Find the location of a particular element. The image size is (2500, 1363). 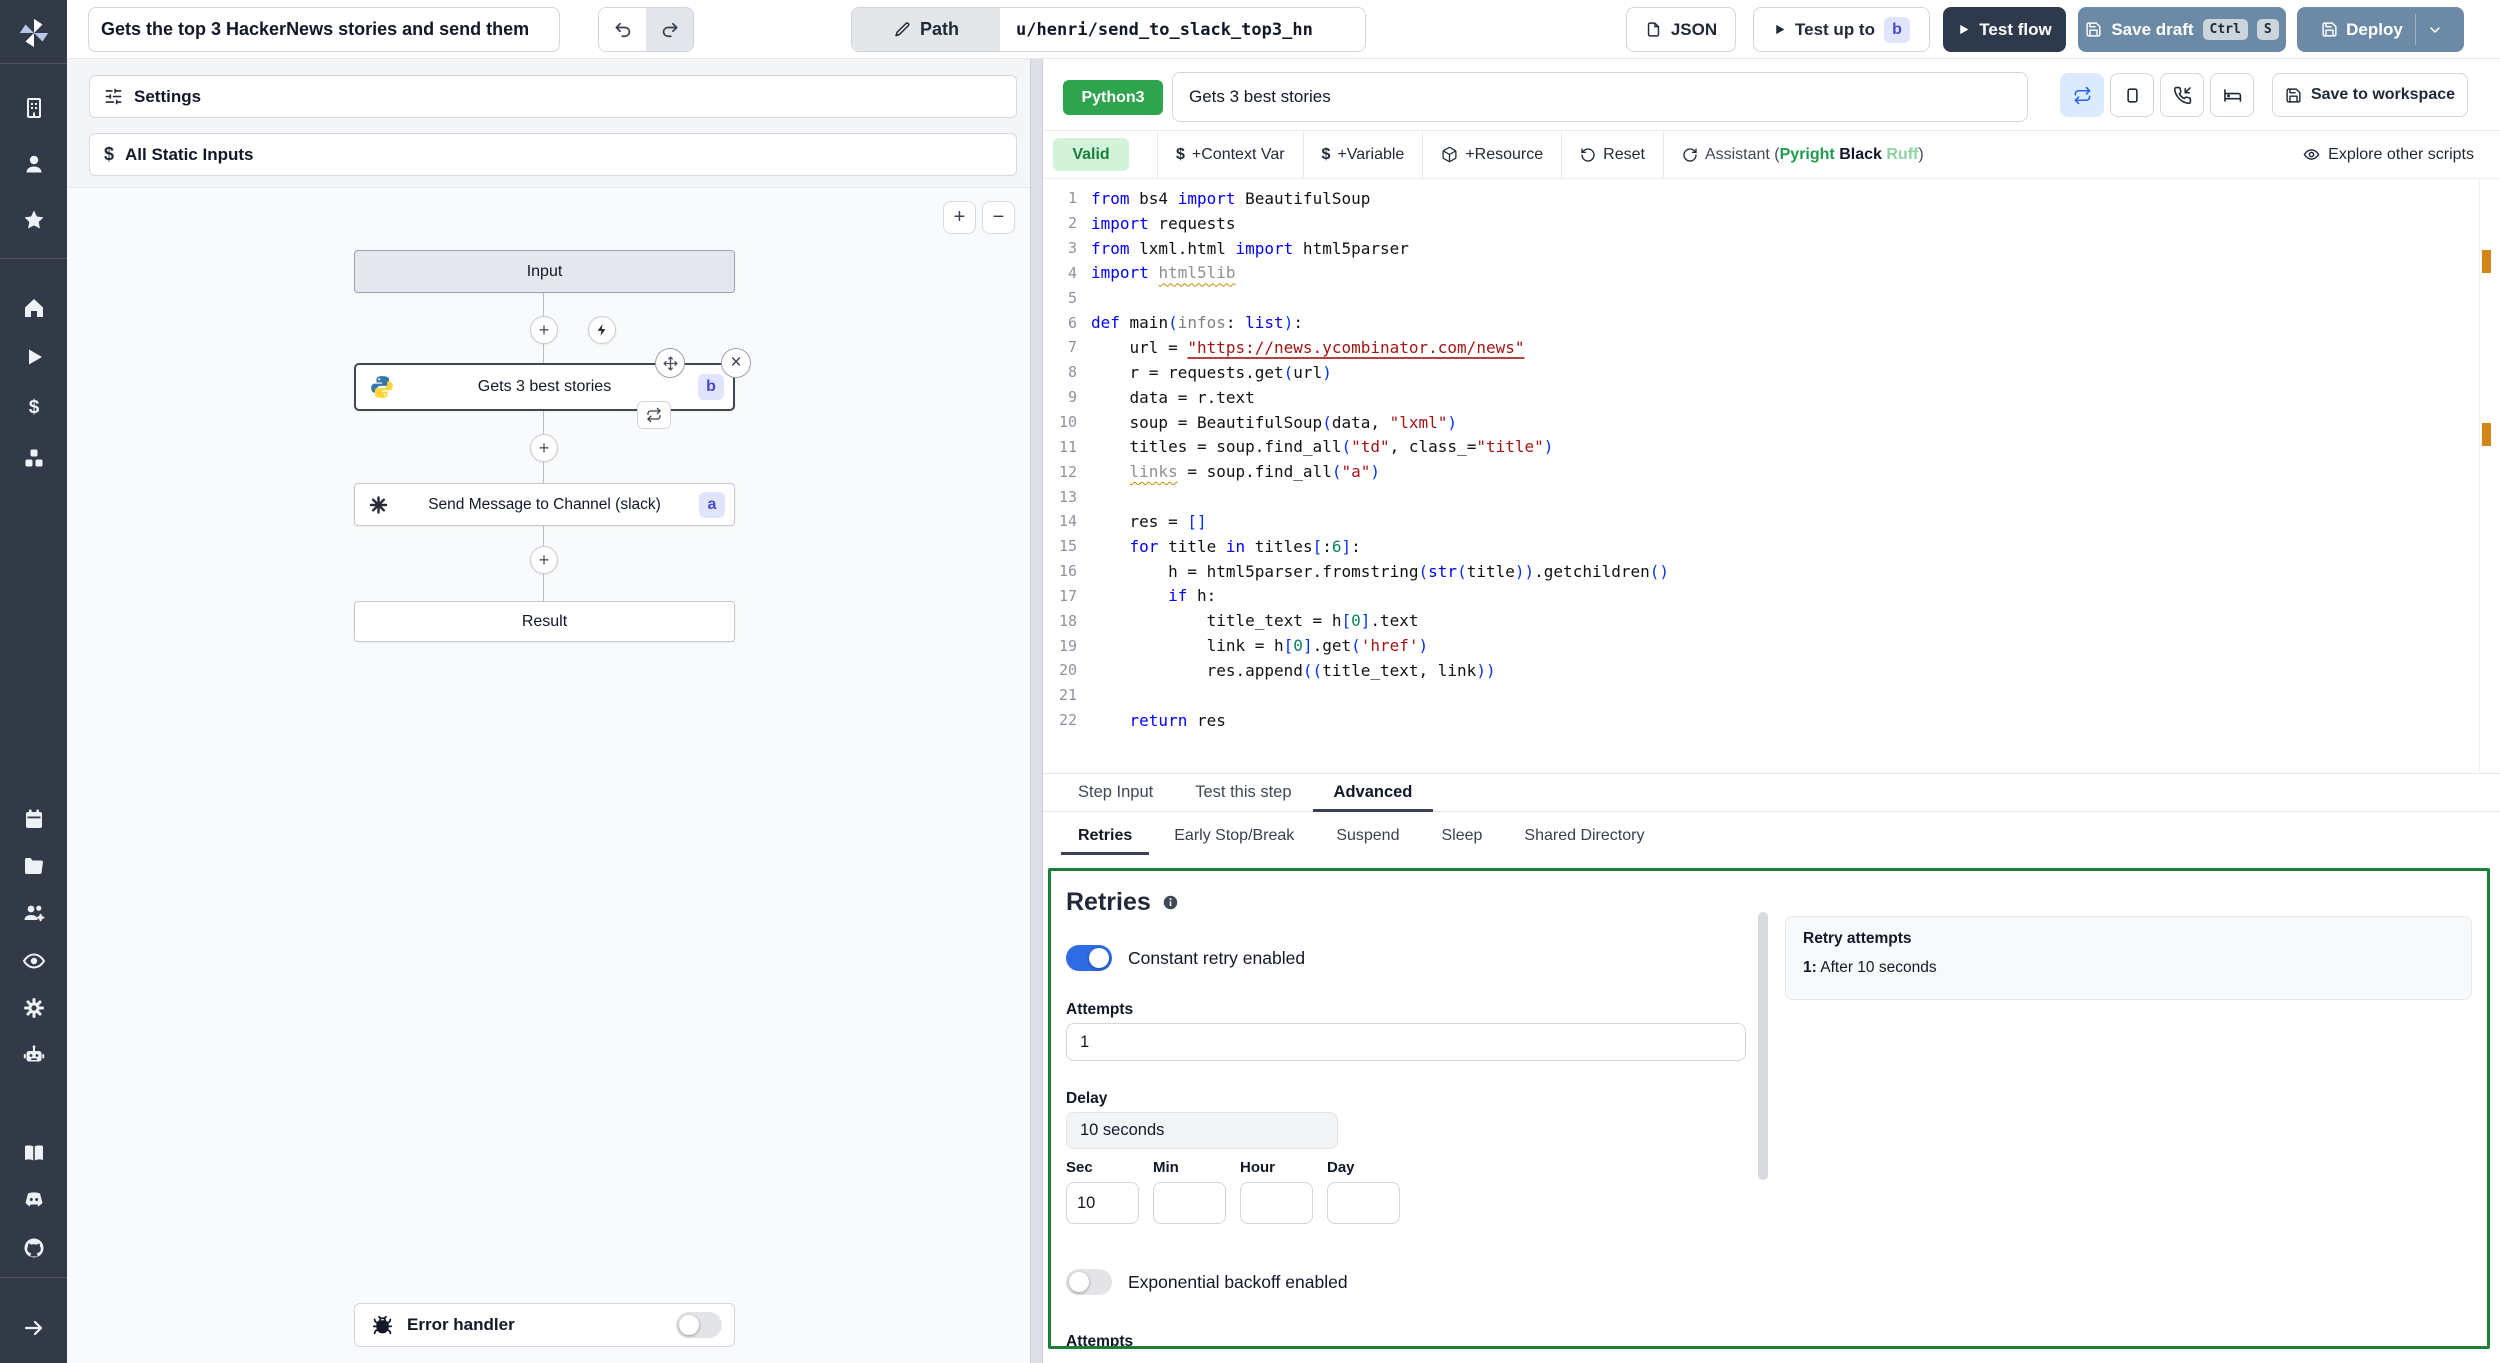

mobile-frame-button is located at coordinates (2132, 95).